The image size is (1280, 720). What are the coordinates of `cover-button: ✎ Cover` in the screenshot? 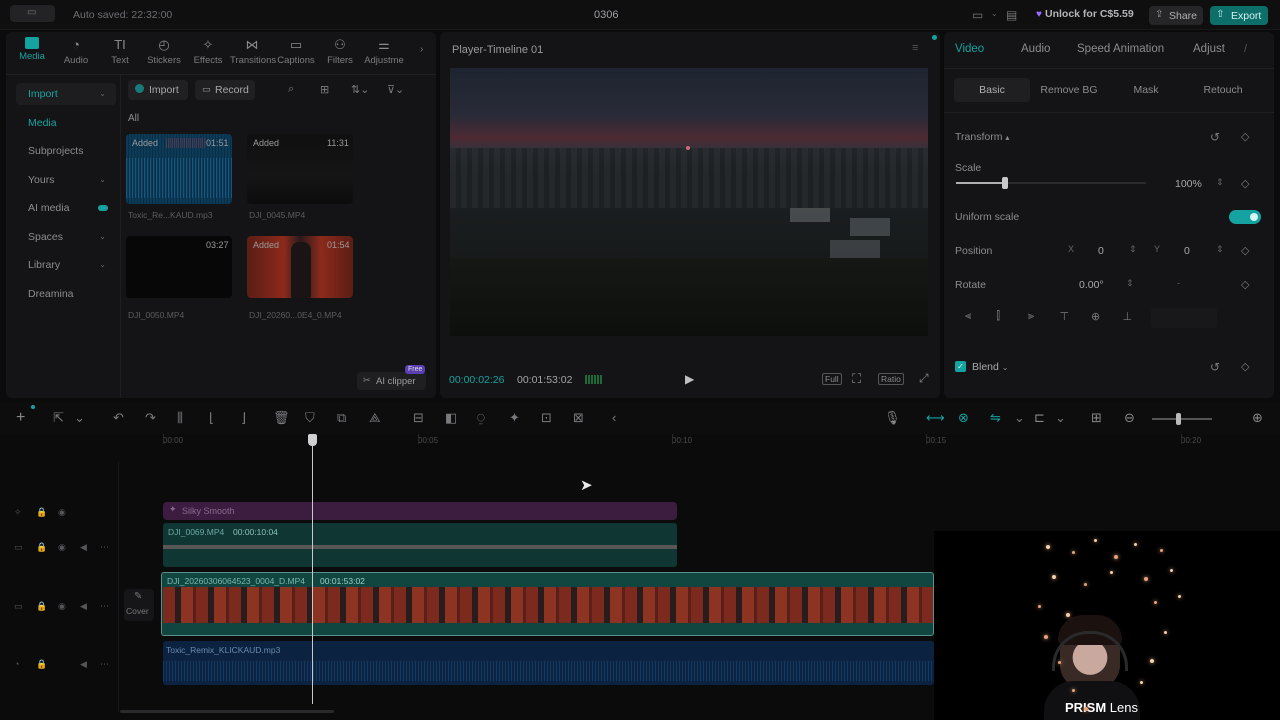 It's located at (139, 605).